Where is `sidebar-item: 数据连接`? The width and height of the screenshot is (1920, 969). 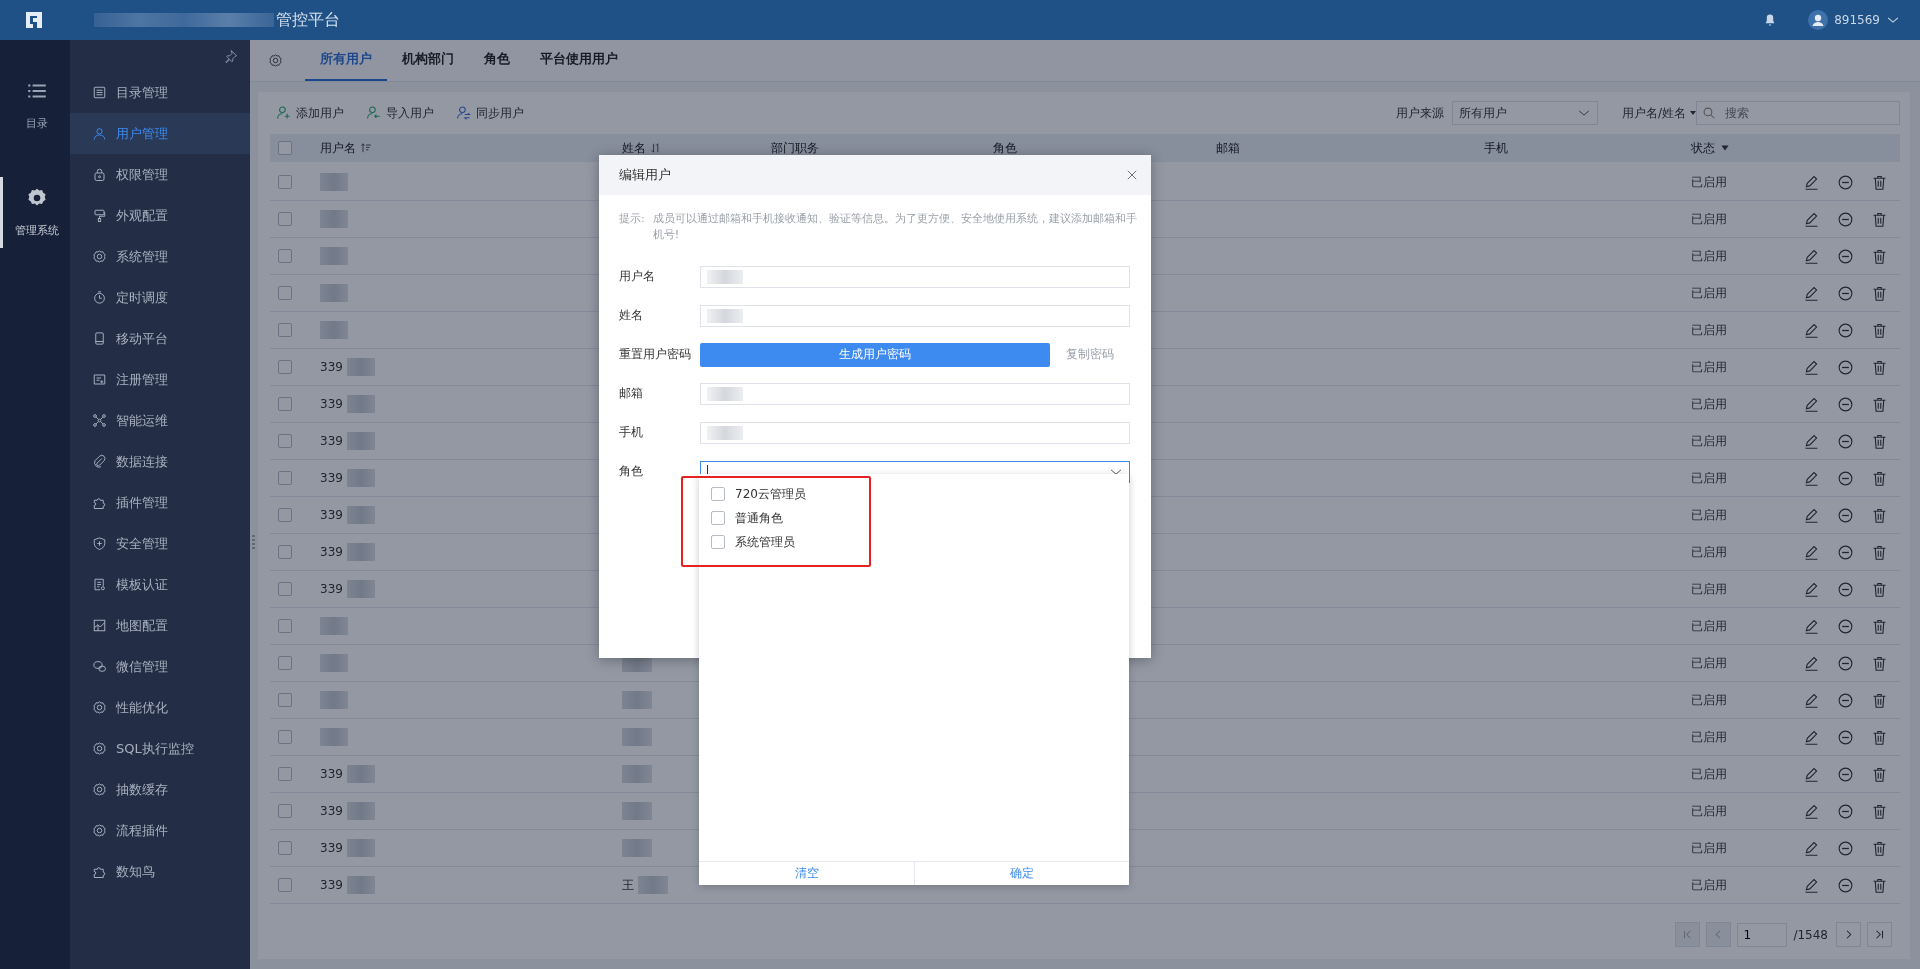 sidebar-item: 数据连接 is located at coordinates (160, 461).